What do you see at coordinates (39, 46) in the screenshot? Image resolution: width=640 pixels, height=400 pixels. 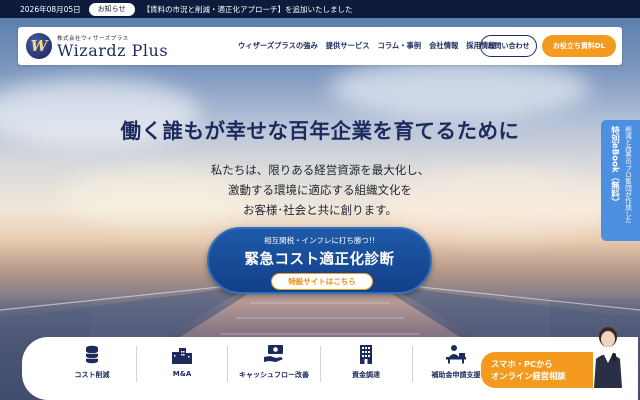 I see `logo-mark-icon: W` at bounding box center [39, 46].